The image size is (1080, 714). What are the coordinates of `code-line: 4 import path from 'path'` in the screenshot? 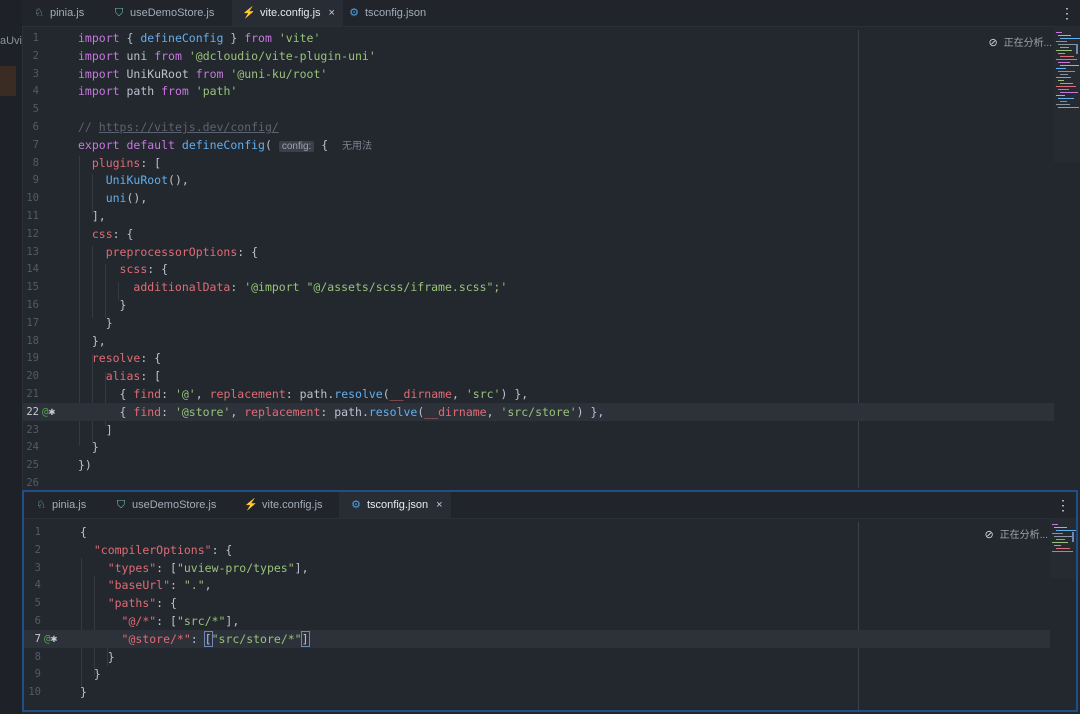 It's located at (551, 91).